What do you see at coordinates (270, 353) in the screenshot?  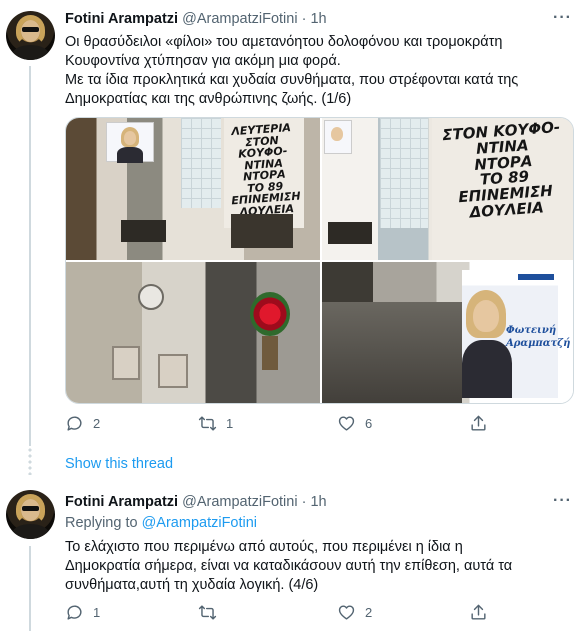 I see `plant-pot` at bounding box center [270, 353].